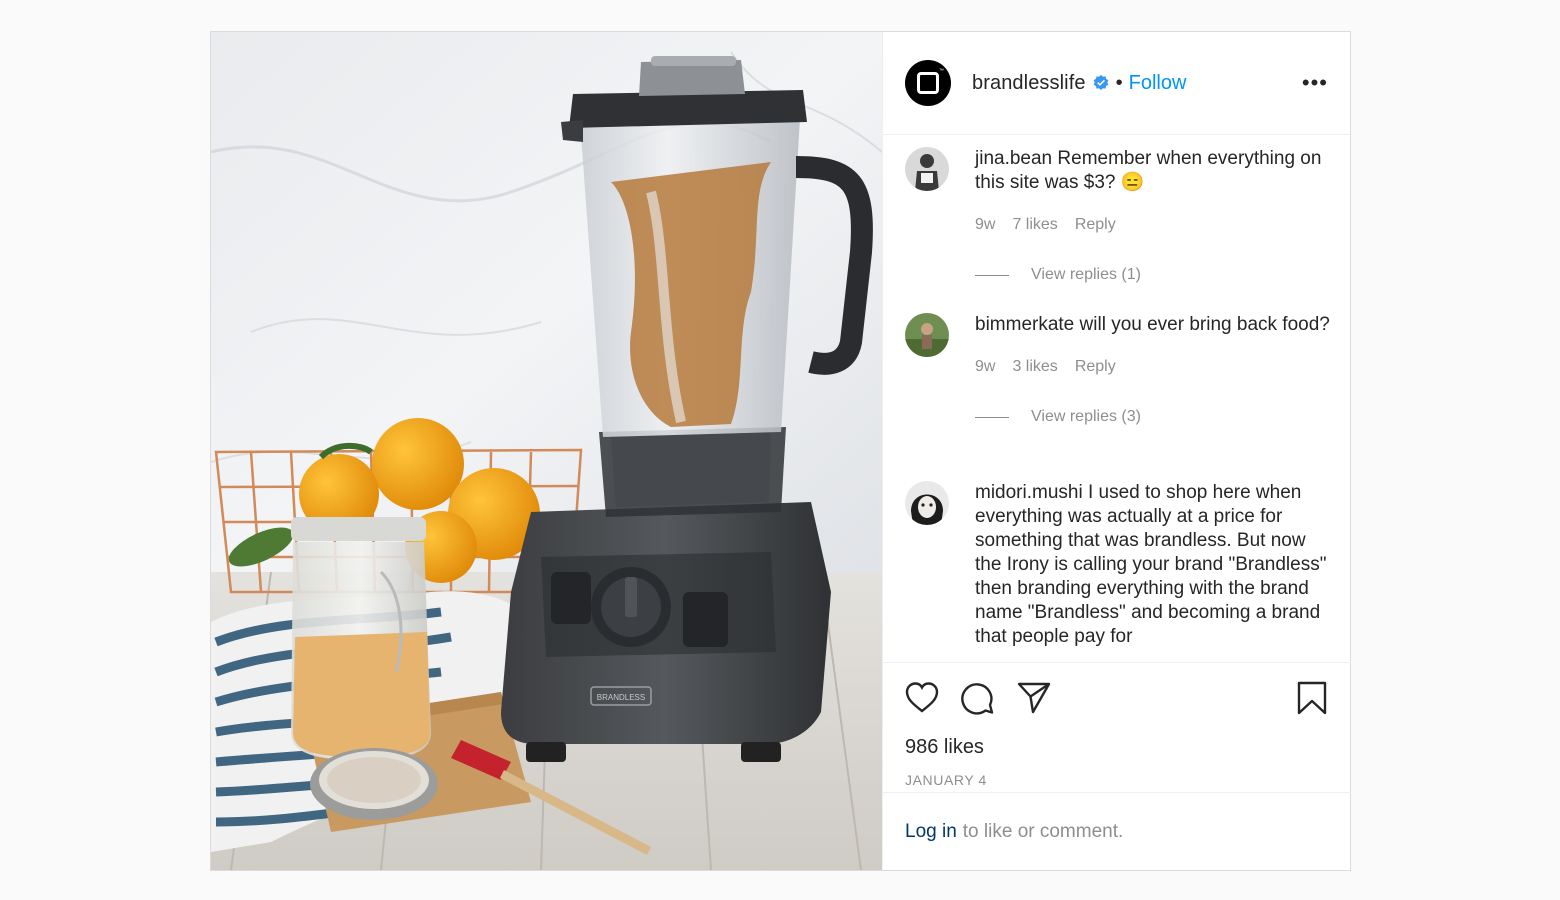  What do you see at coordinates (1153, 417) in the screenshot?
I see `view-replies: View replies (3)` at bounding box center [1153, 417].